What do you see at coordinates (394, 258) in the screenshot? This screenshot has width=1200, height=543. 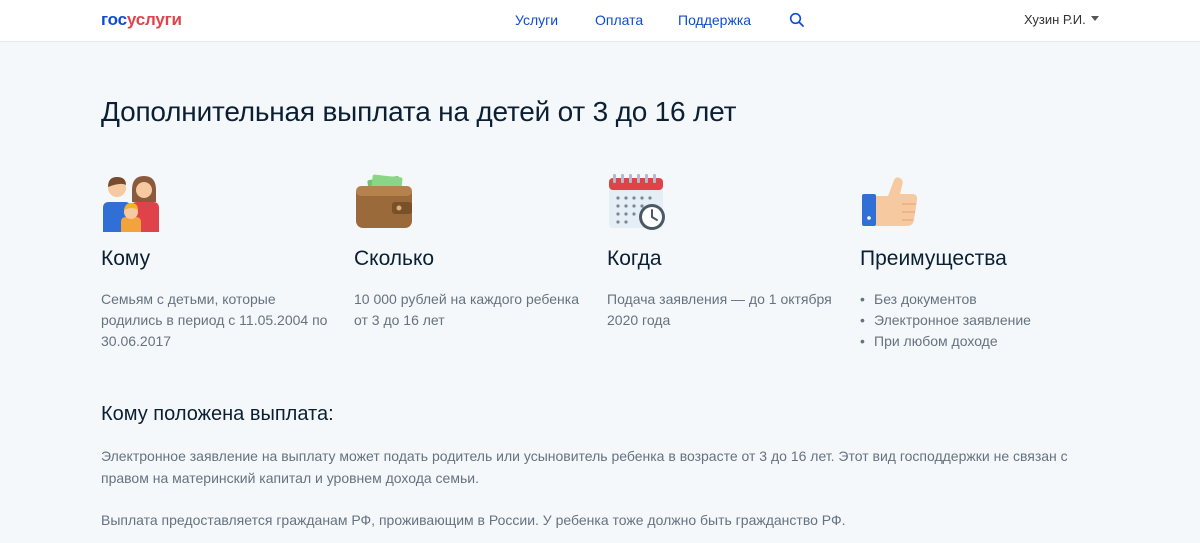 I see `feature-title: Сколько` at bounding box center [394, 258].